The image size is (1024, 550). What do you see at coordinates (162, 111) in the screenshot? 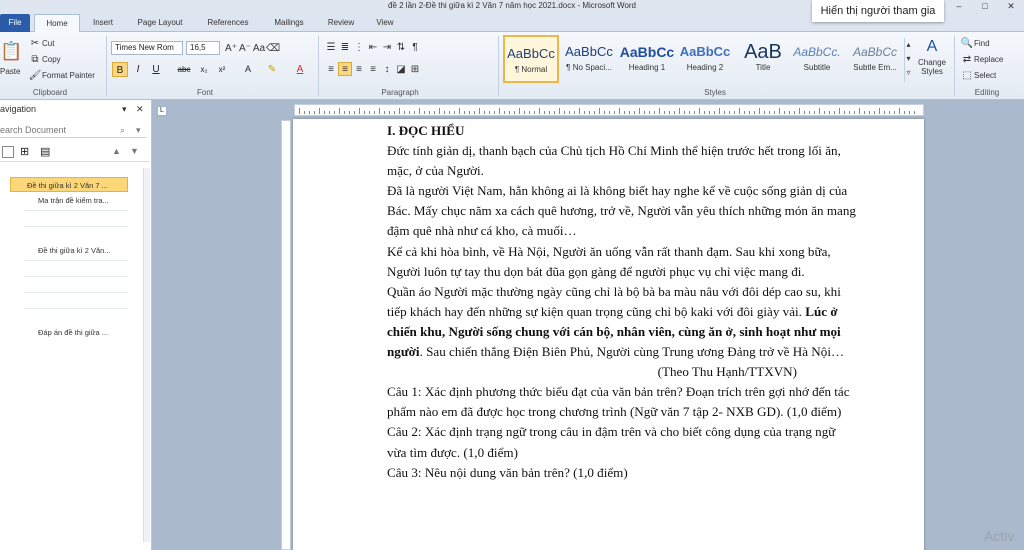
I see `tab-selector: L` at bounding box center [162, 111].